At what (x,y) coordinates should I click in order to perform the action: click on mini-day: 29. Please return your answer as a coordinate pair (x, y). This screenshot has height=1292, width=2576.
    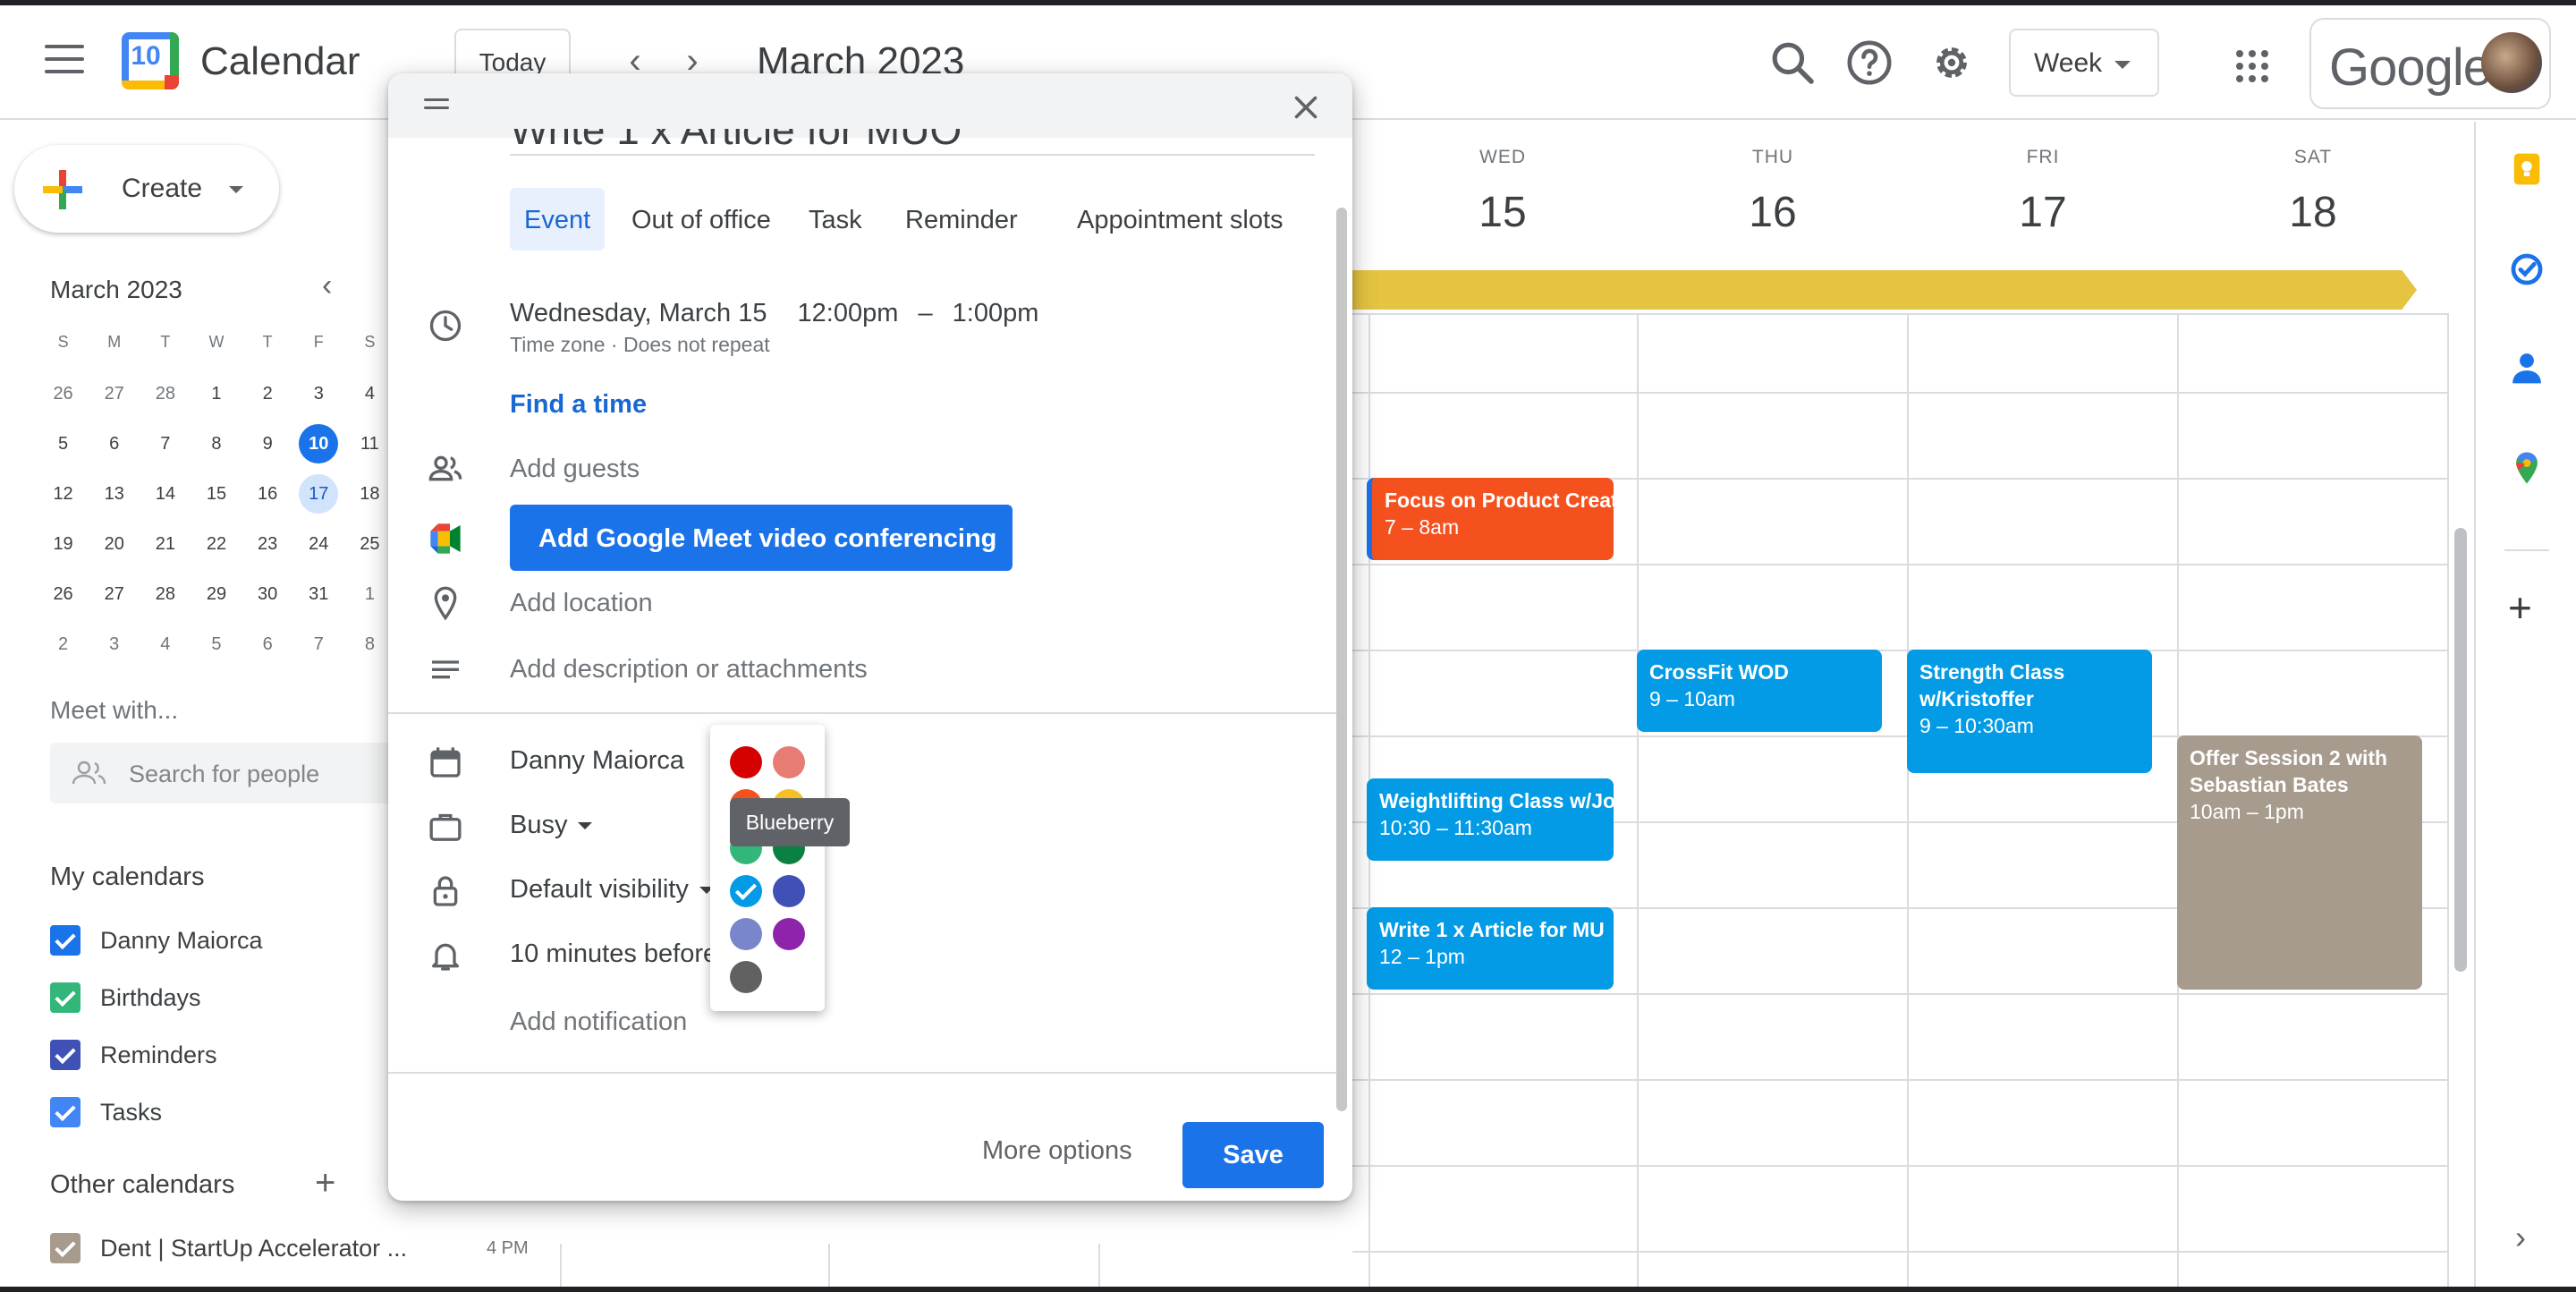
    Looking at the image, I should click on (216, 599).